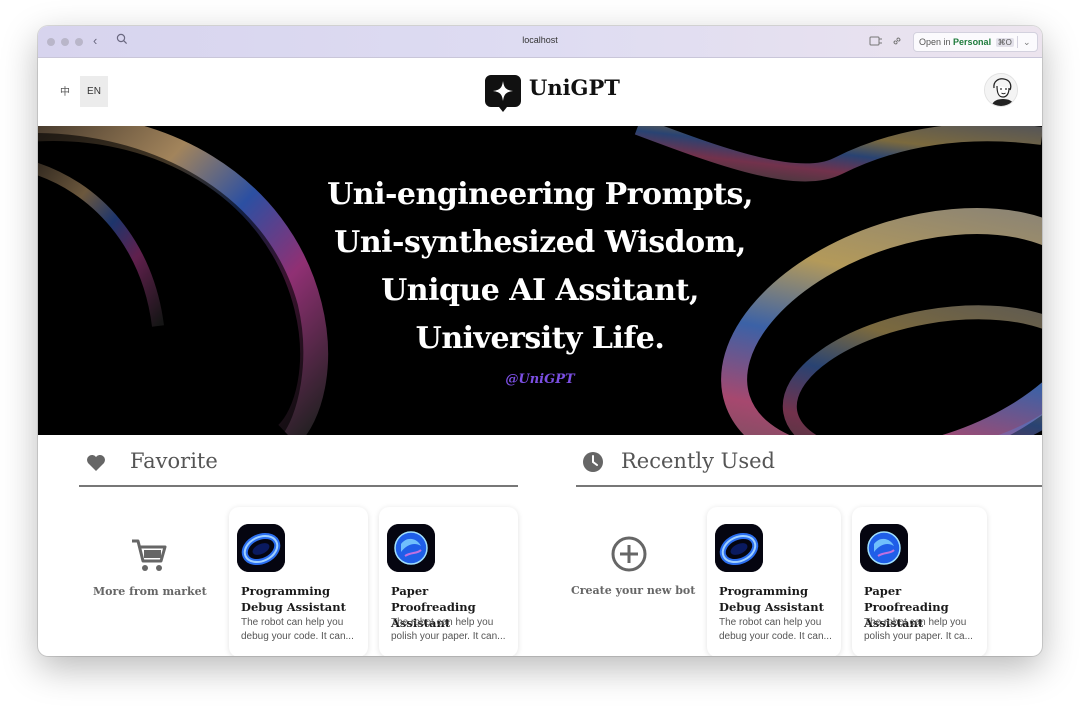 The image size is (1080, 707). What do you see at coordinates (593, 462) in the screenshot?
I see `clock-icon` at bounding box center [593, 462].